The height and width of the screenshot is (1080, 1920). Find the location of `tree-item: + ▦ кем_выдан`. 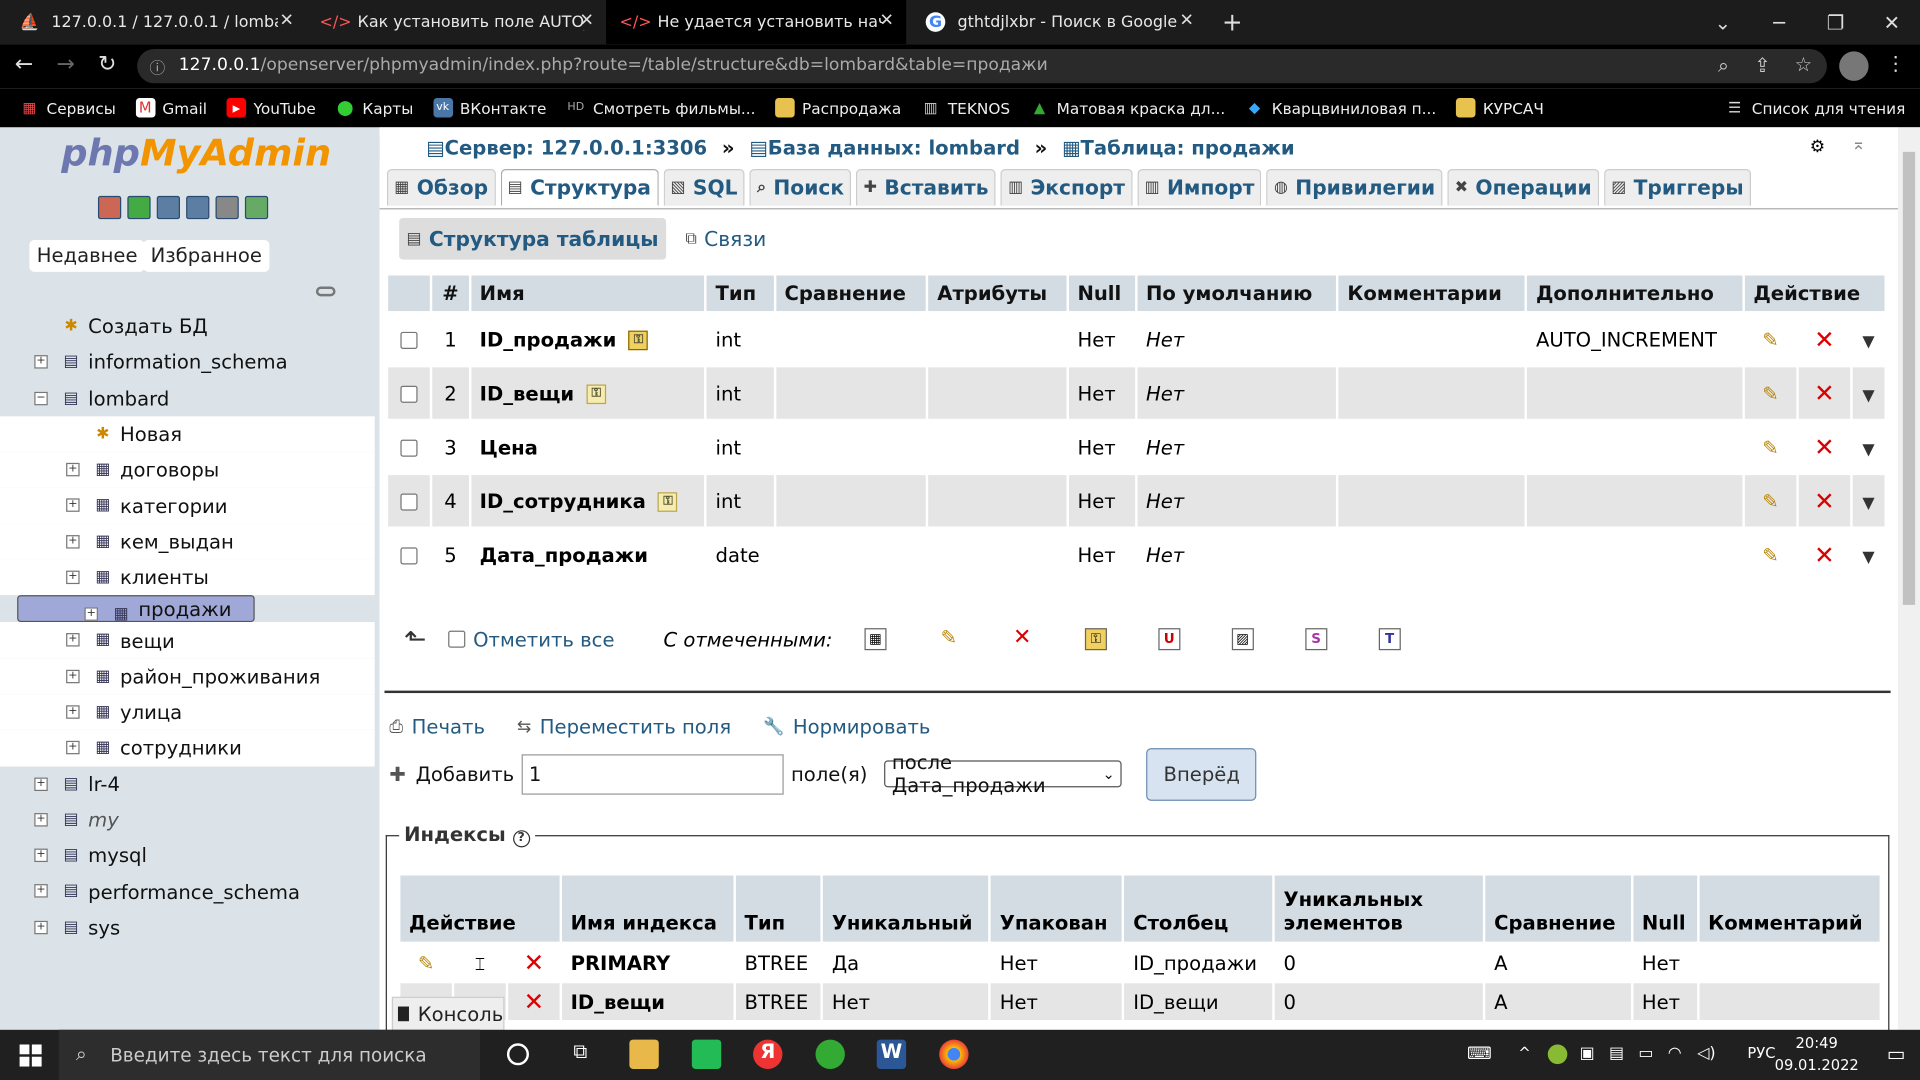

tree-item: + ▦ кем_выдан is located at coordinates (187, 541).